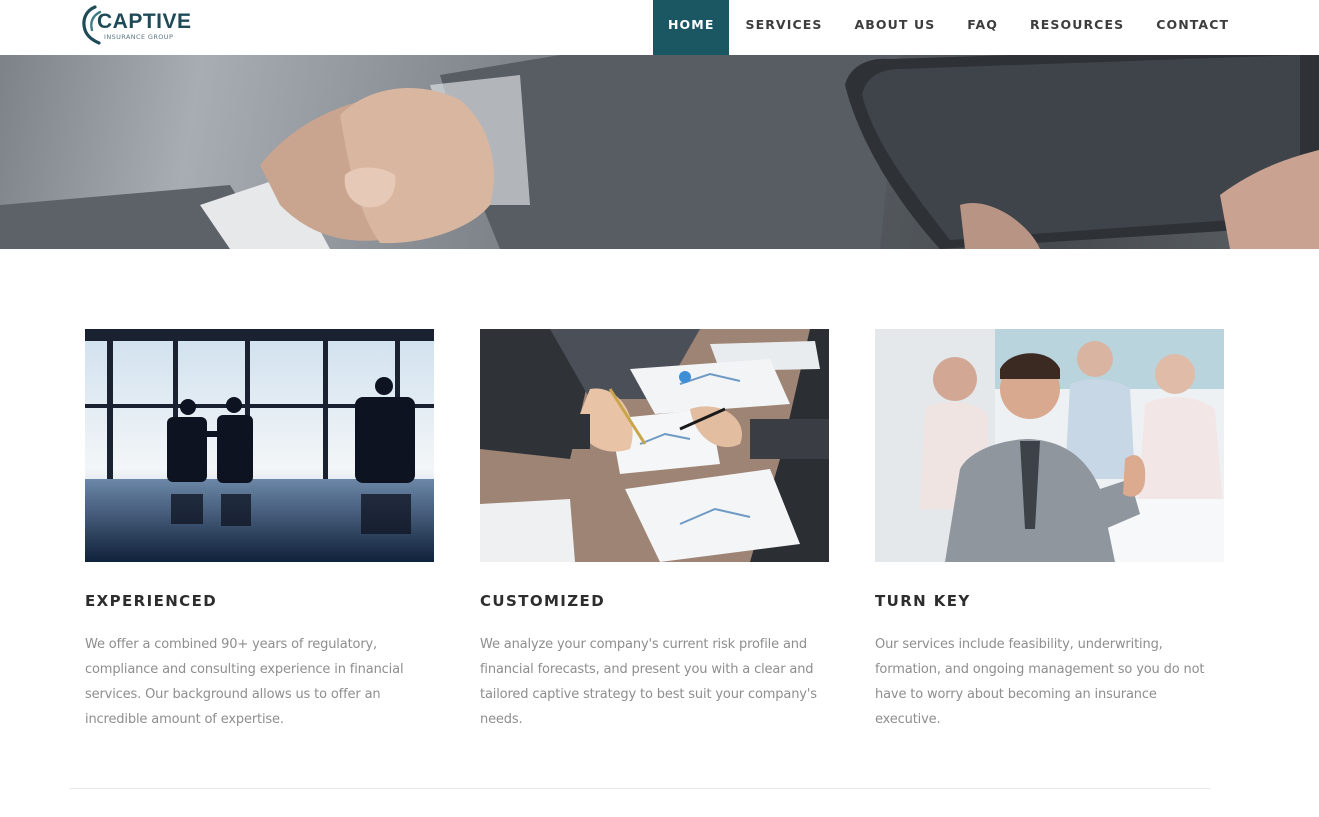 Image resolution: width=1319 pixels, height=817 pixels. I want to click on nav-resources: RESOURCES, so click(1077, 27).